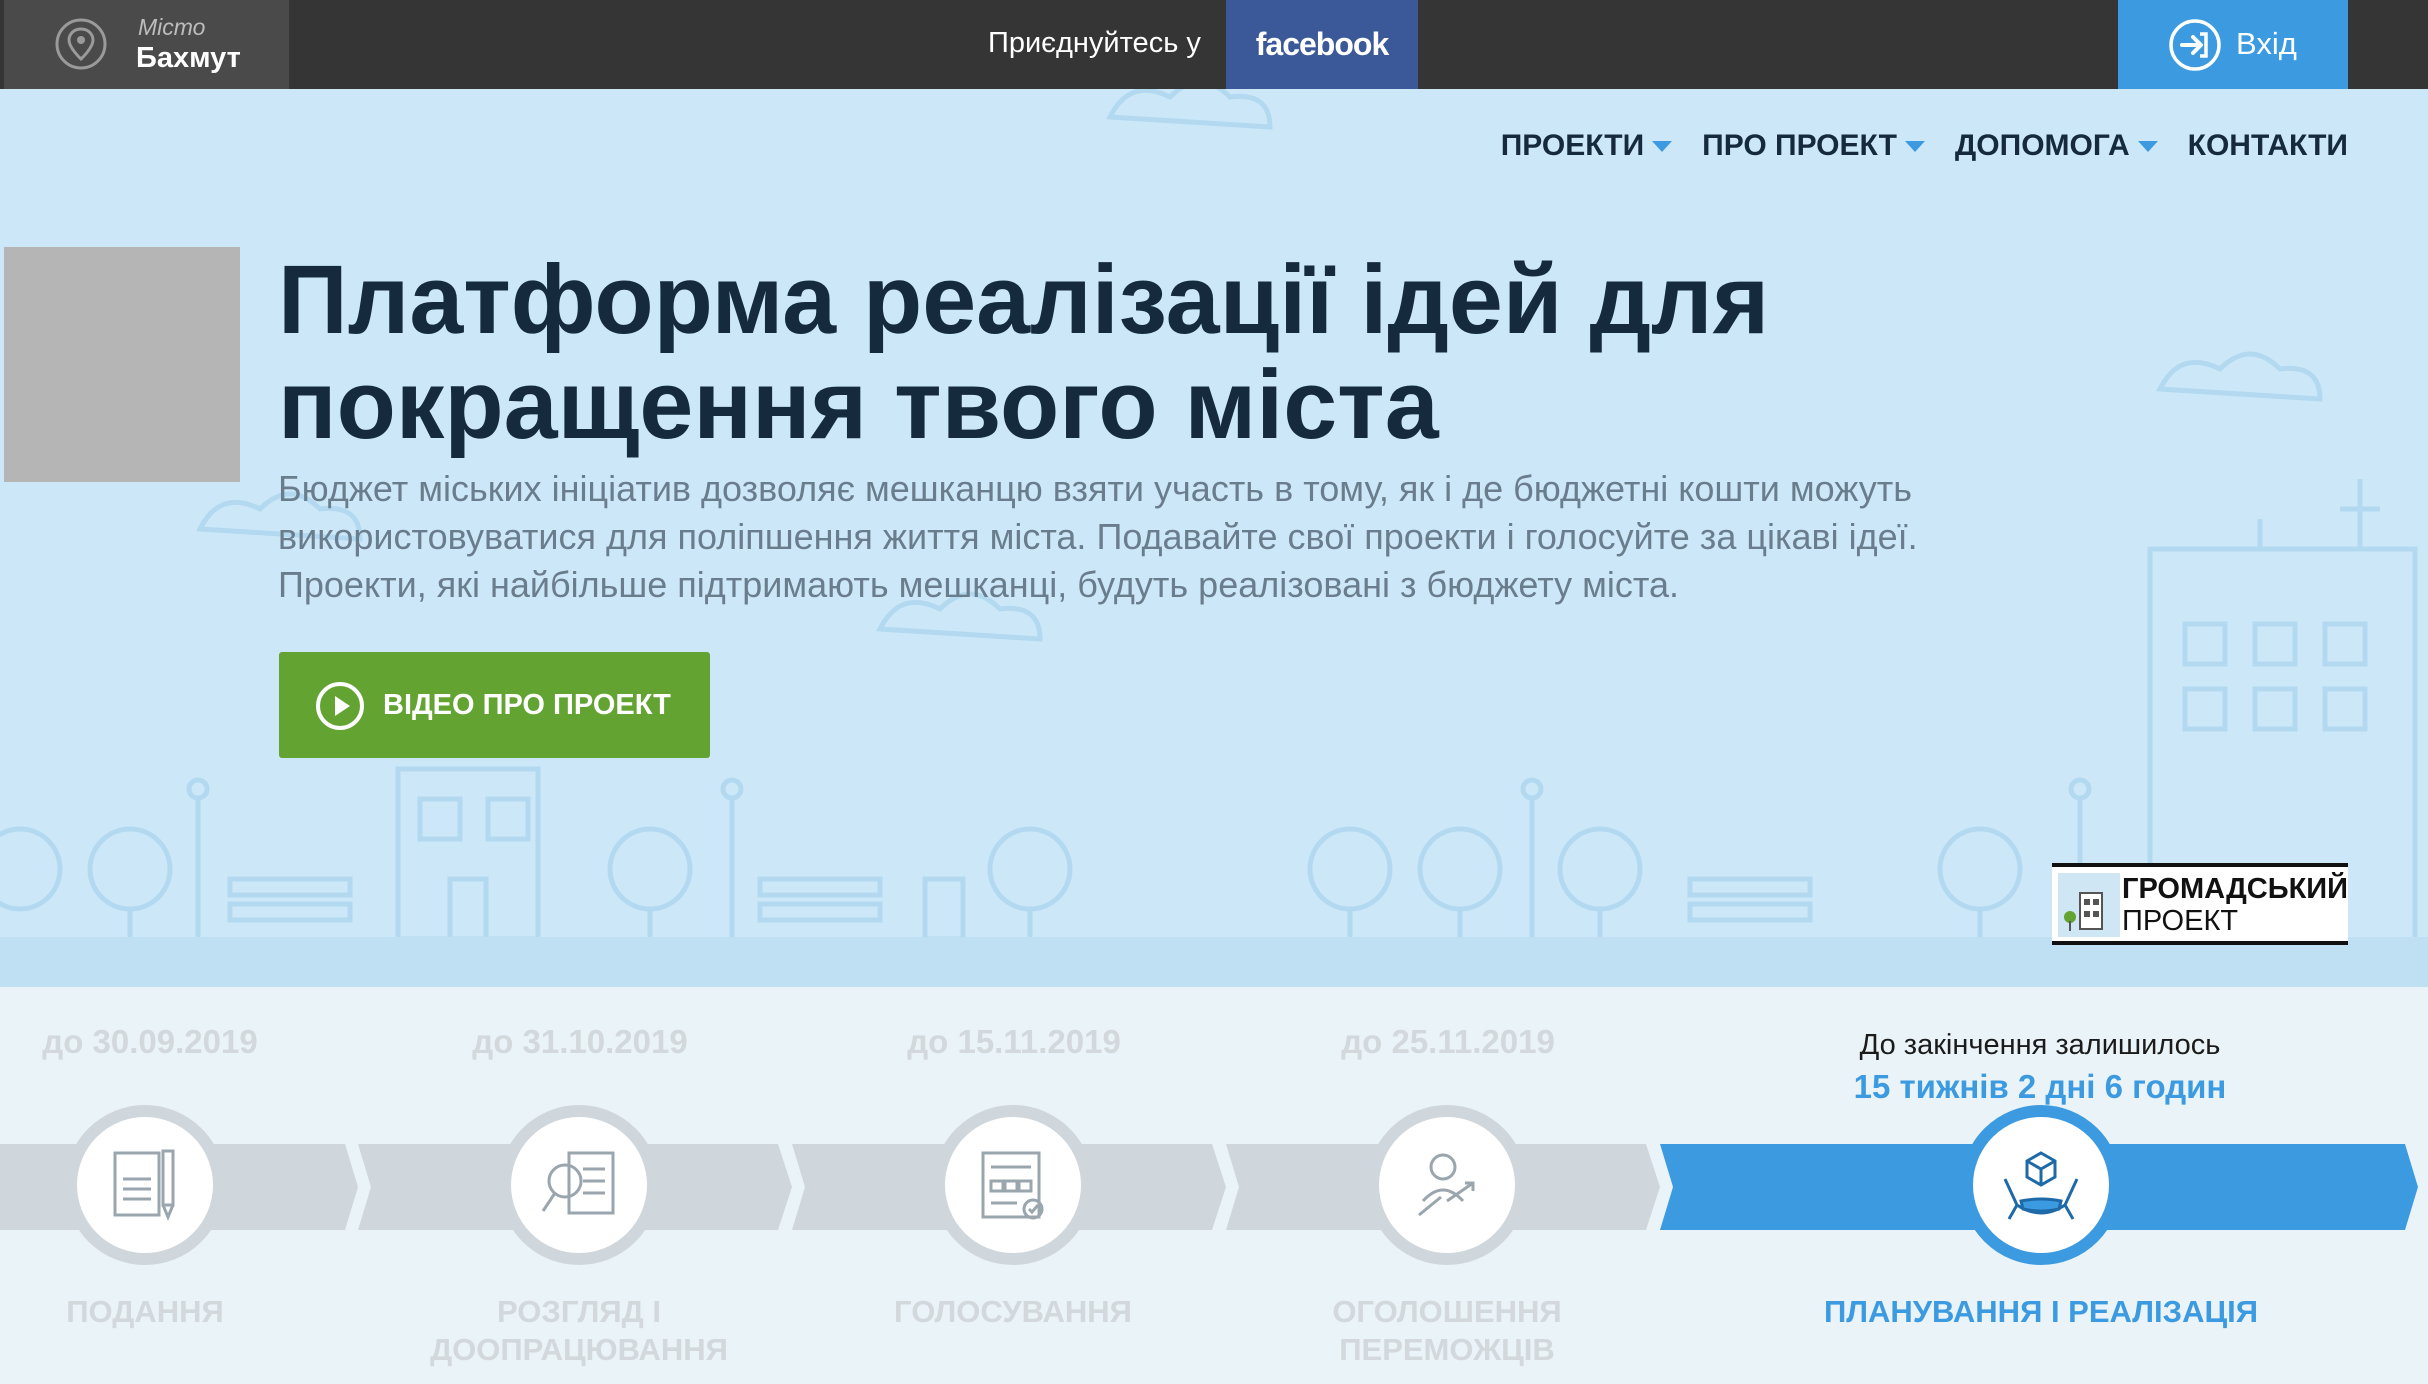  I want to click on city-selector: Місто Бахмут, so click(146, 44).